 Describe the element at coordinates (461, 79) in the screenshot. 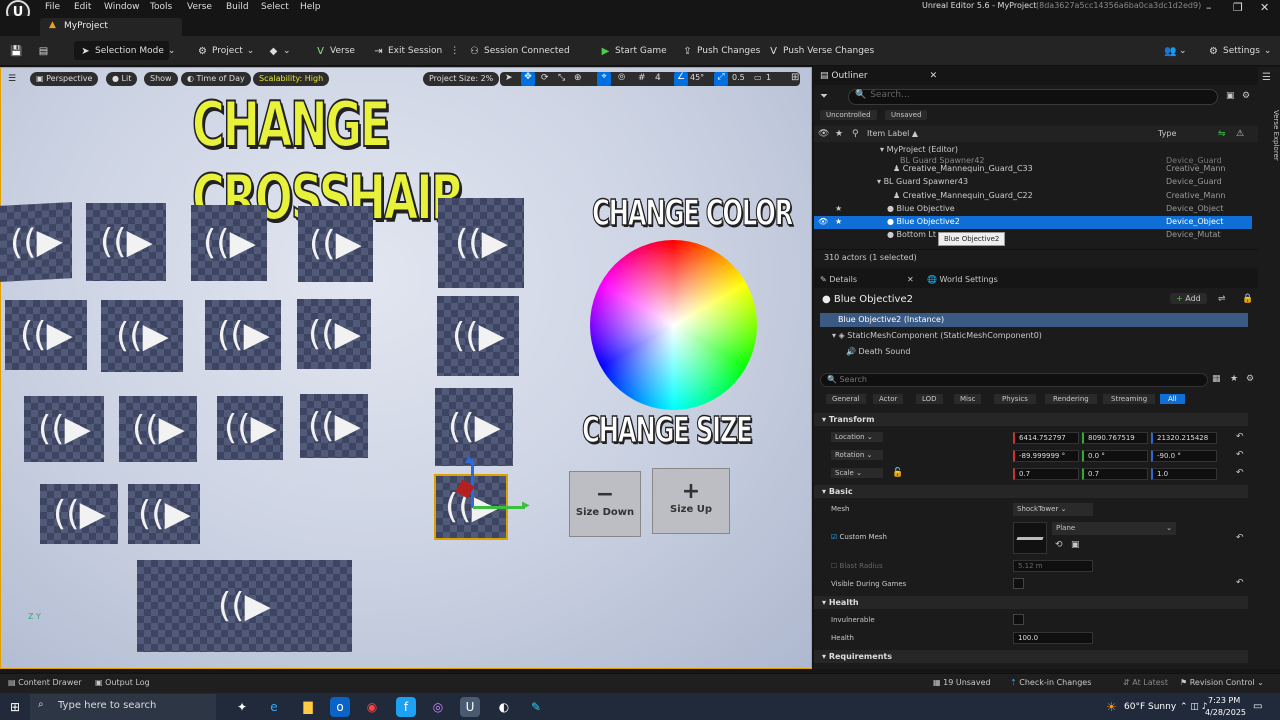

I see `project-size-button: Project Size: 2%` at that location.